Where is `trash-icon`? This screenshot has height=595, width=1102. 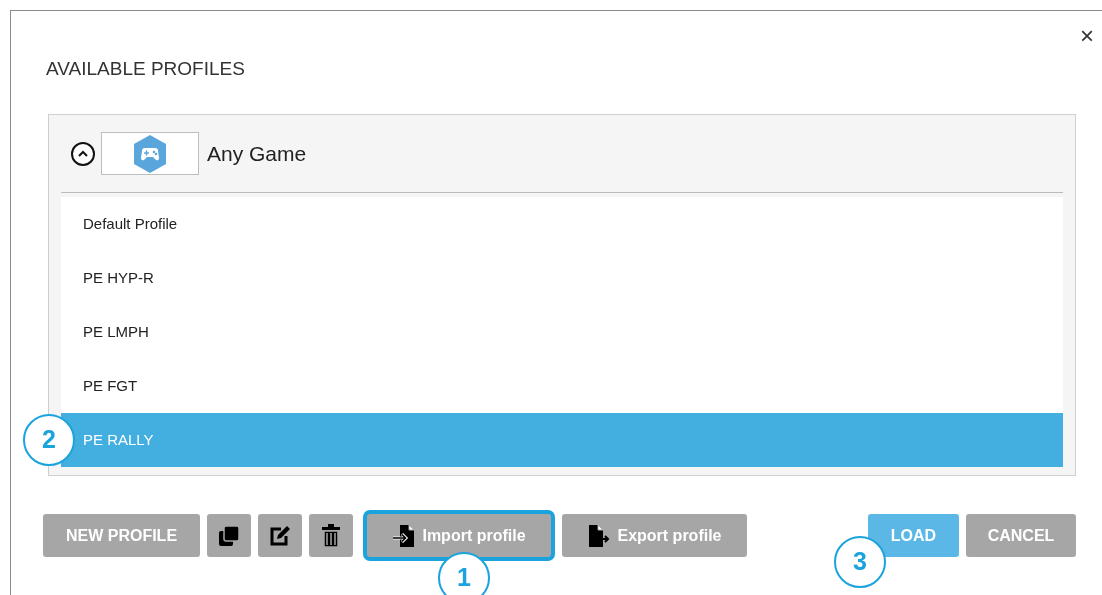 trash-icon is located at coordinates (331, 535).